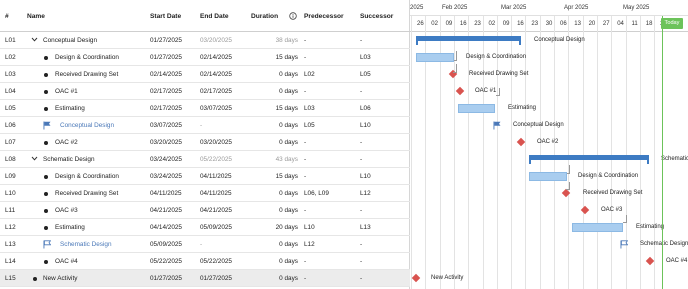 This screenshot has width=688, height=289. What do you see at coordinates (7, 16) in the screenshot?
I see `col-header-num: #` at bounding box center [7, 16].